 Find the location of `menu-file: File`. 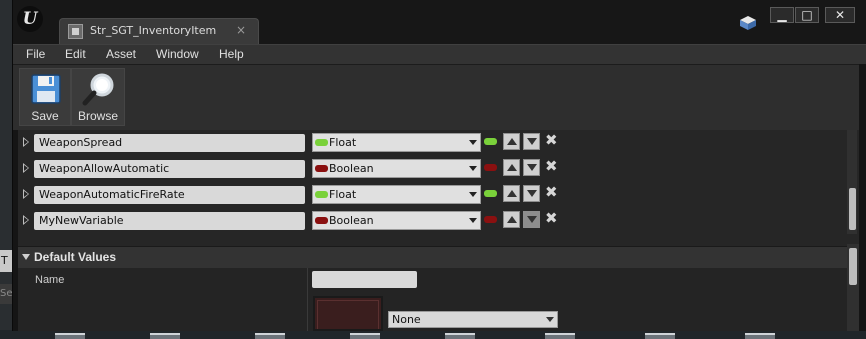

menu-file: File is located at coordinates (35, 54).